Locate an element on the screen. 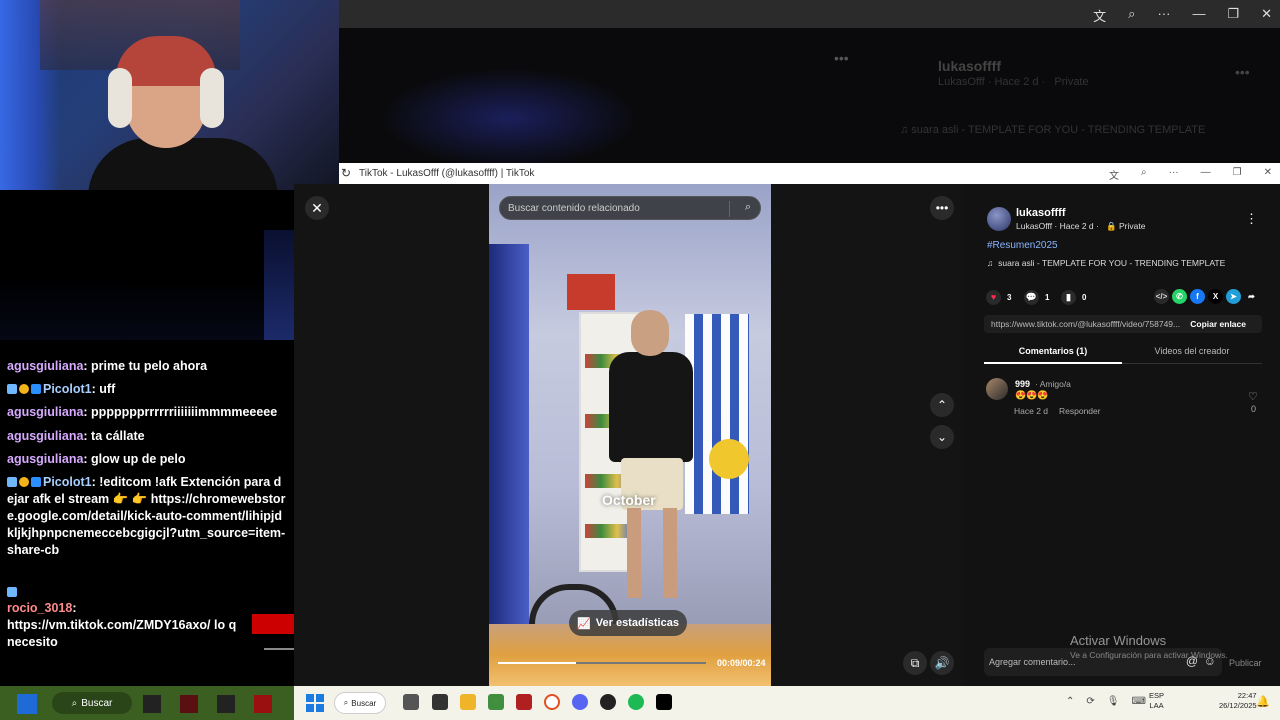 This screenshot has height=720, width=1280. tiktok-icon is located at coordinates (664, 702).